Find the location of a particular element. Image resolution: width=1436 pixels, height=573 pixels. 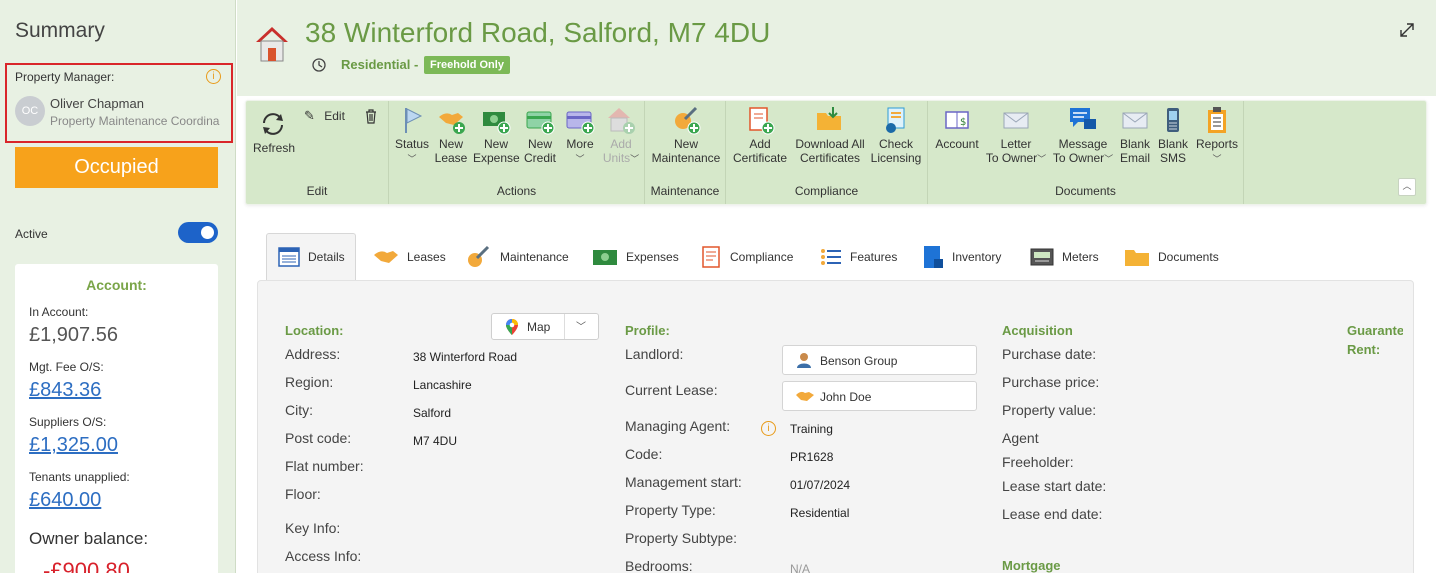

certificate-icon is located at coordinates (762, 121).